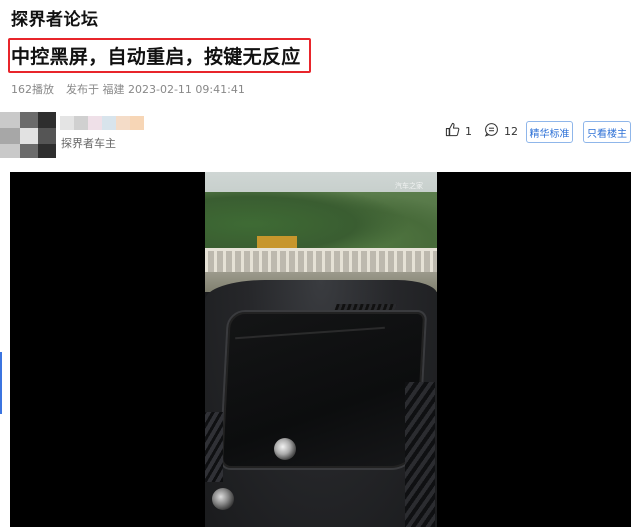  Describe the element at coordinates (420, 454) in the screenshot. I see `right-air-vent` at that location.